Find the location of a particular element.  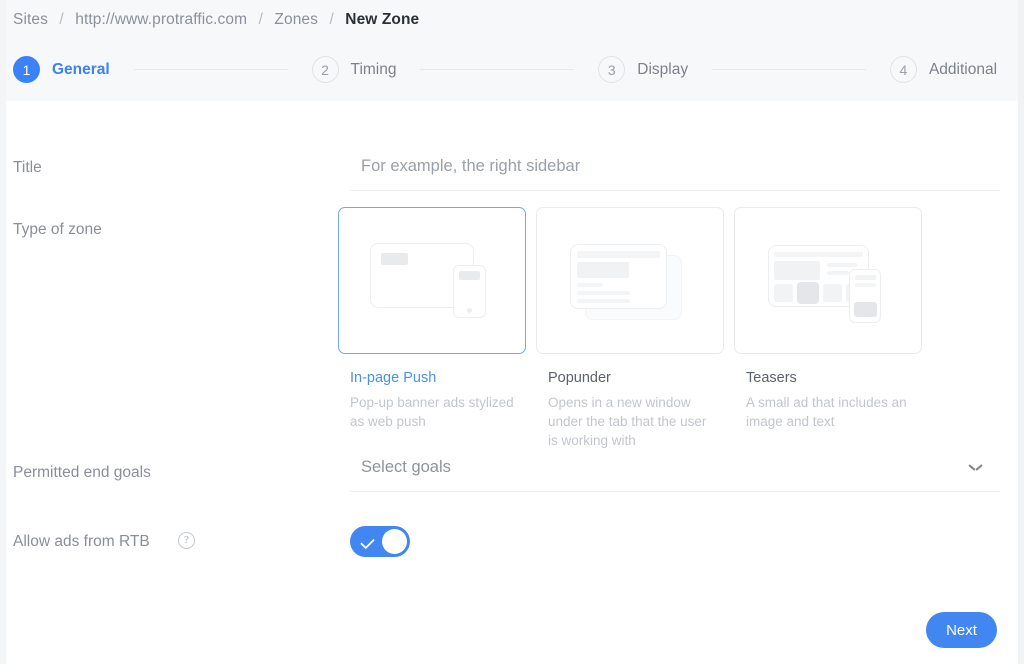

zone-type-thumb-in-page-push is located at coordinates (432, 280).